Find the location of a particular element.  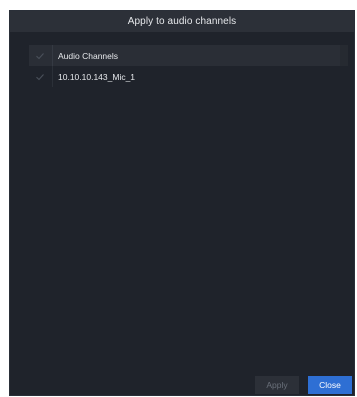

dialog-title: Apply to audio channels is located at coordinates (182, 21).